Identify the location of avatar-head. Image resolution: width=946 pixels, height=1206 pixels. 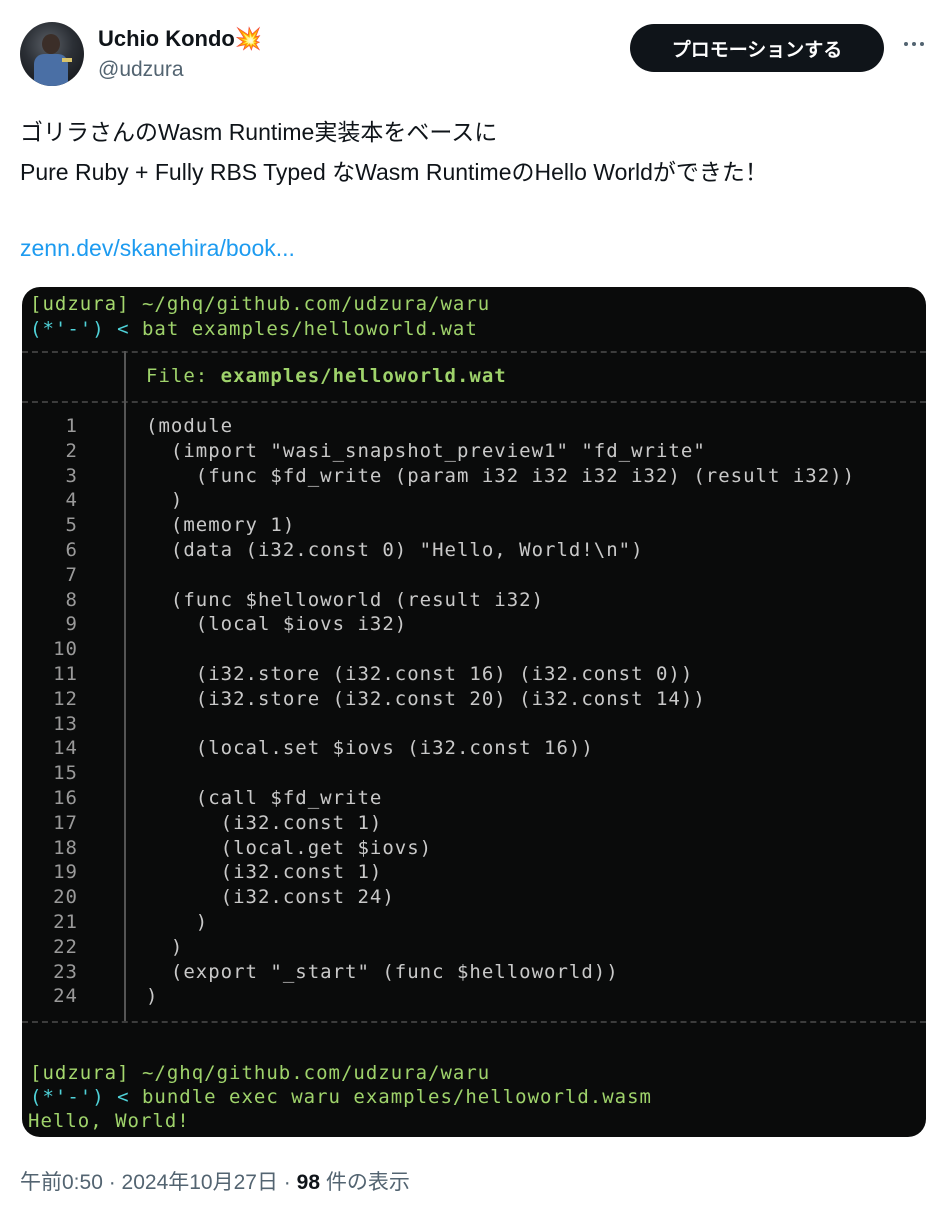
(51, 44).